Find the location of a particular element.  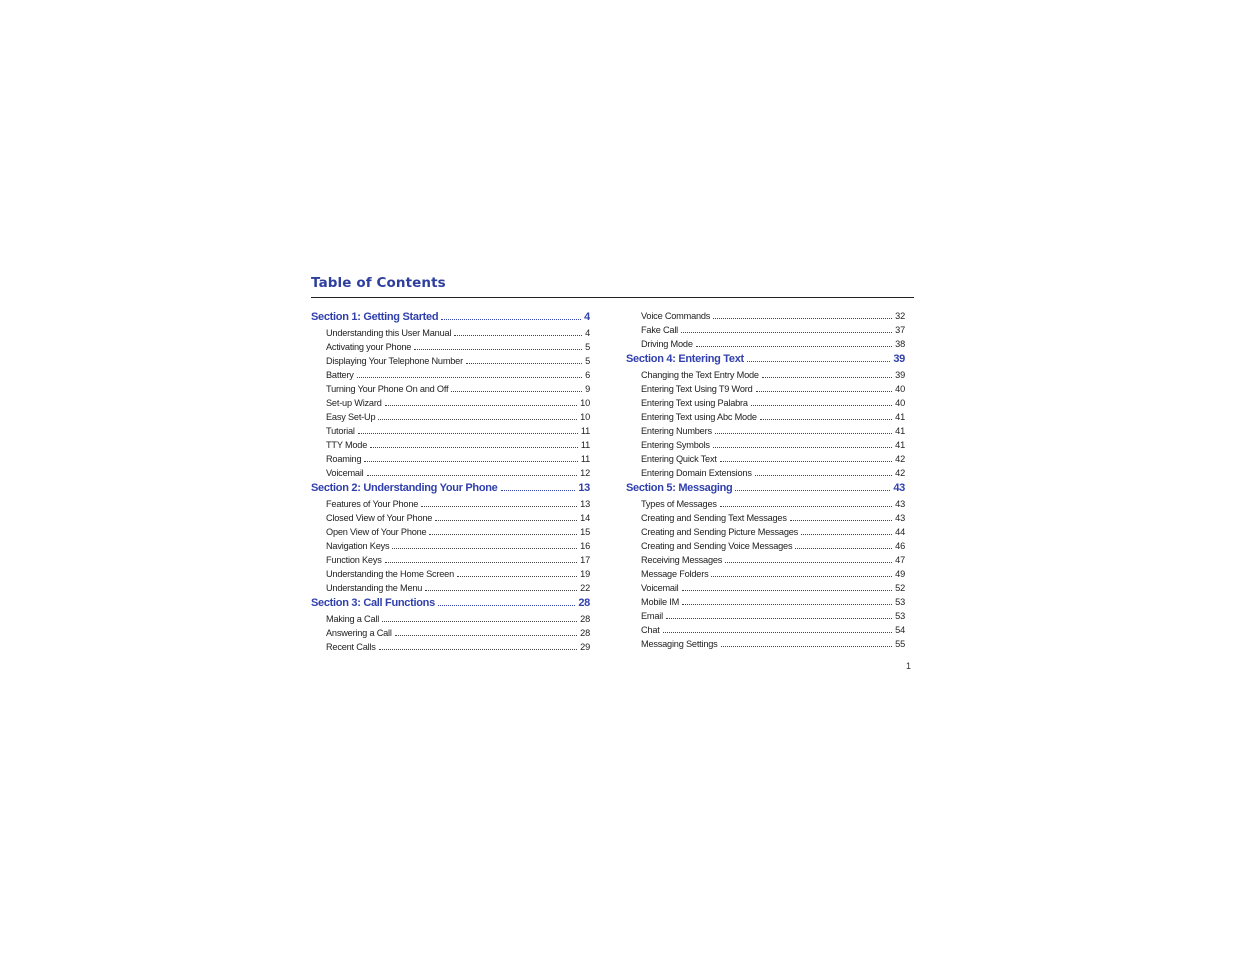

toc-entry-link: Set-up Wizard 10 is located at coordinates (450, 405).